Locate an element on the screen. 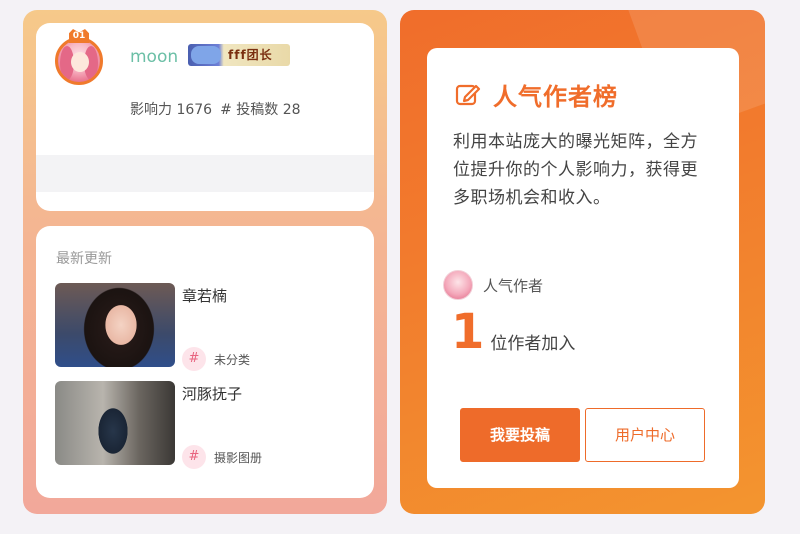 The height and width of the screenshot is (534, 800). vip-badge: fff团长 is located at coordinates (239, 55).